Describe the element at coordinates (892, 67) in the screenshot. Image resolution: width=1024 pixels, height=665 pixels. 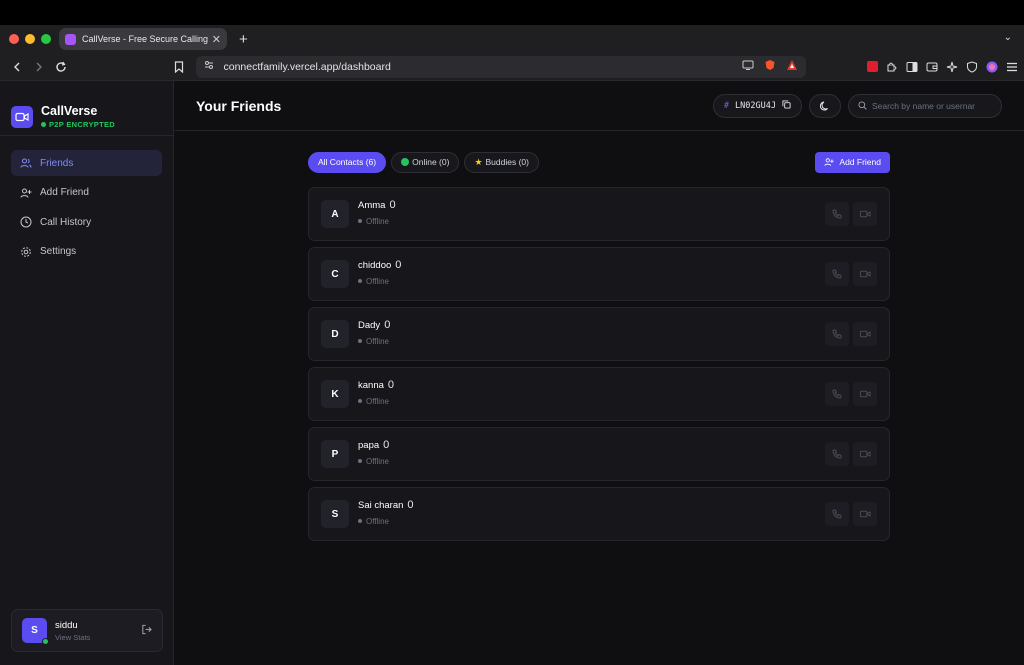
I see `extensions-puzzle-icon` at that location.